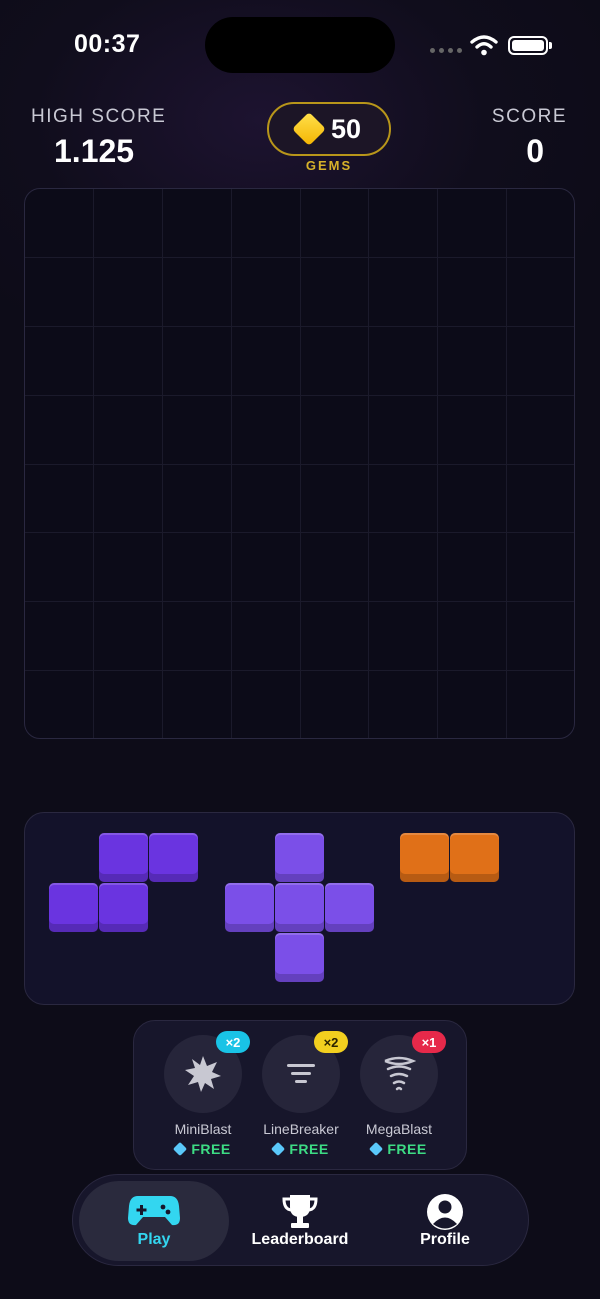 This screenshot has width=600, height=1299. What do you see at coordinates (445, 1239) in the screenshot?
I see `tab-label: Profile` at bounding box center [445, 1239].